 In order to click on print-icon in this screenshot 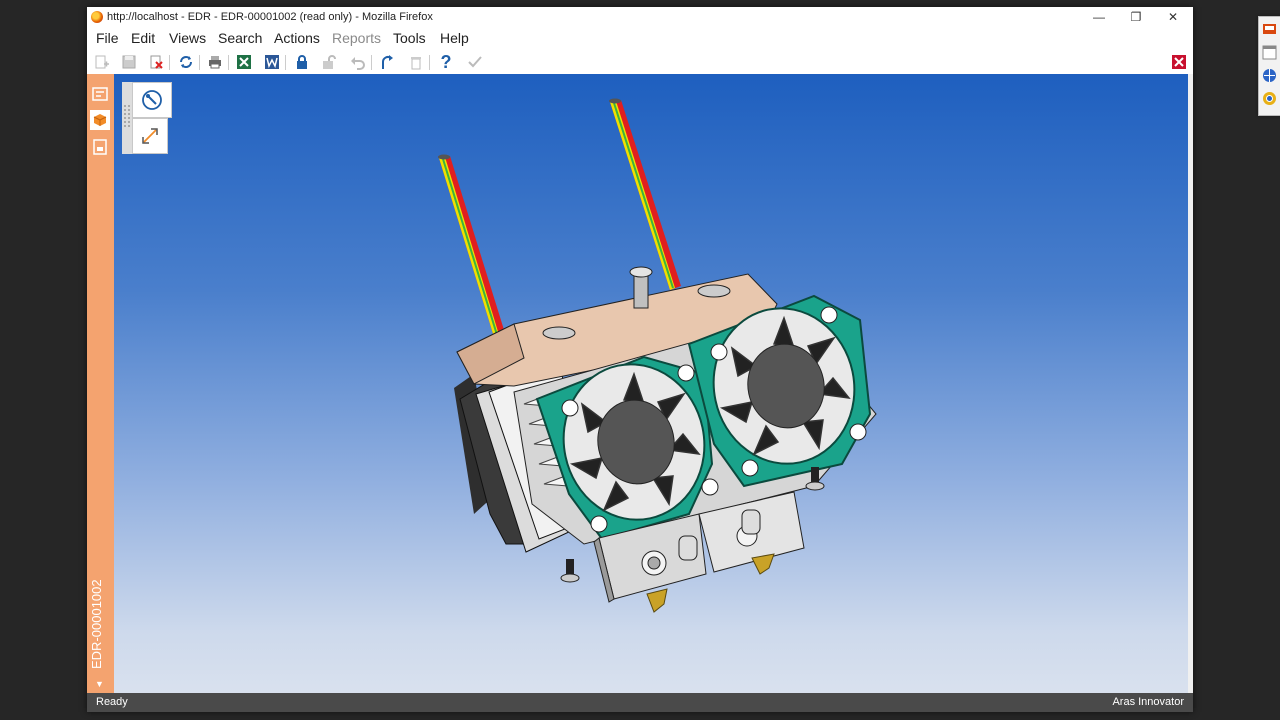, I will do `click(215, 62)`.